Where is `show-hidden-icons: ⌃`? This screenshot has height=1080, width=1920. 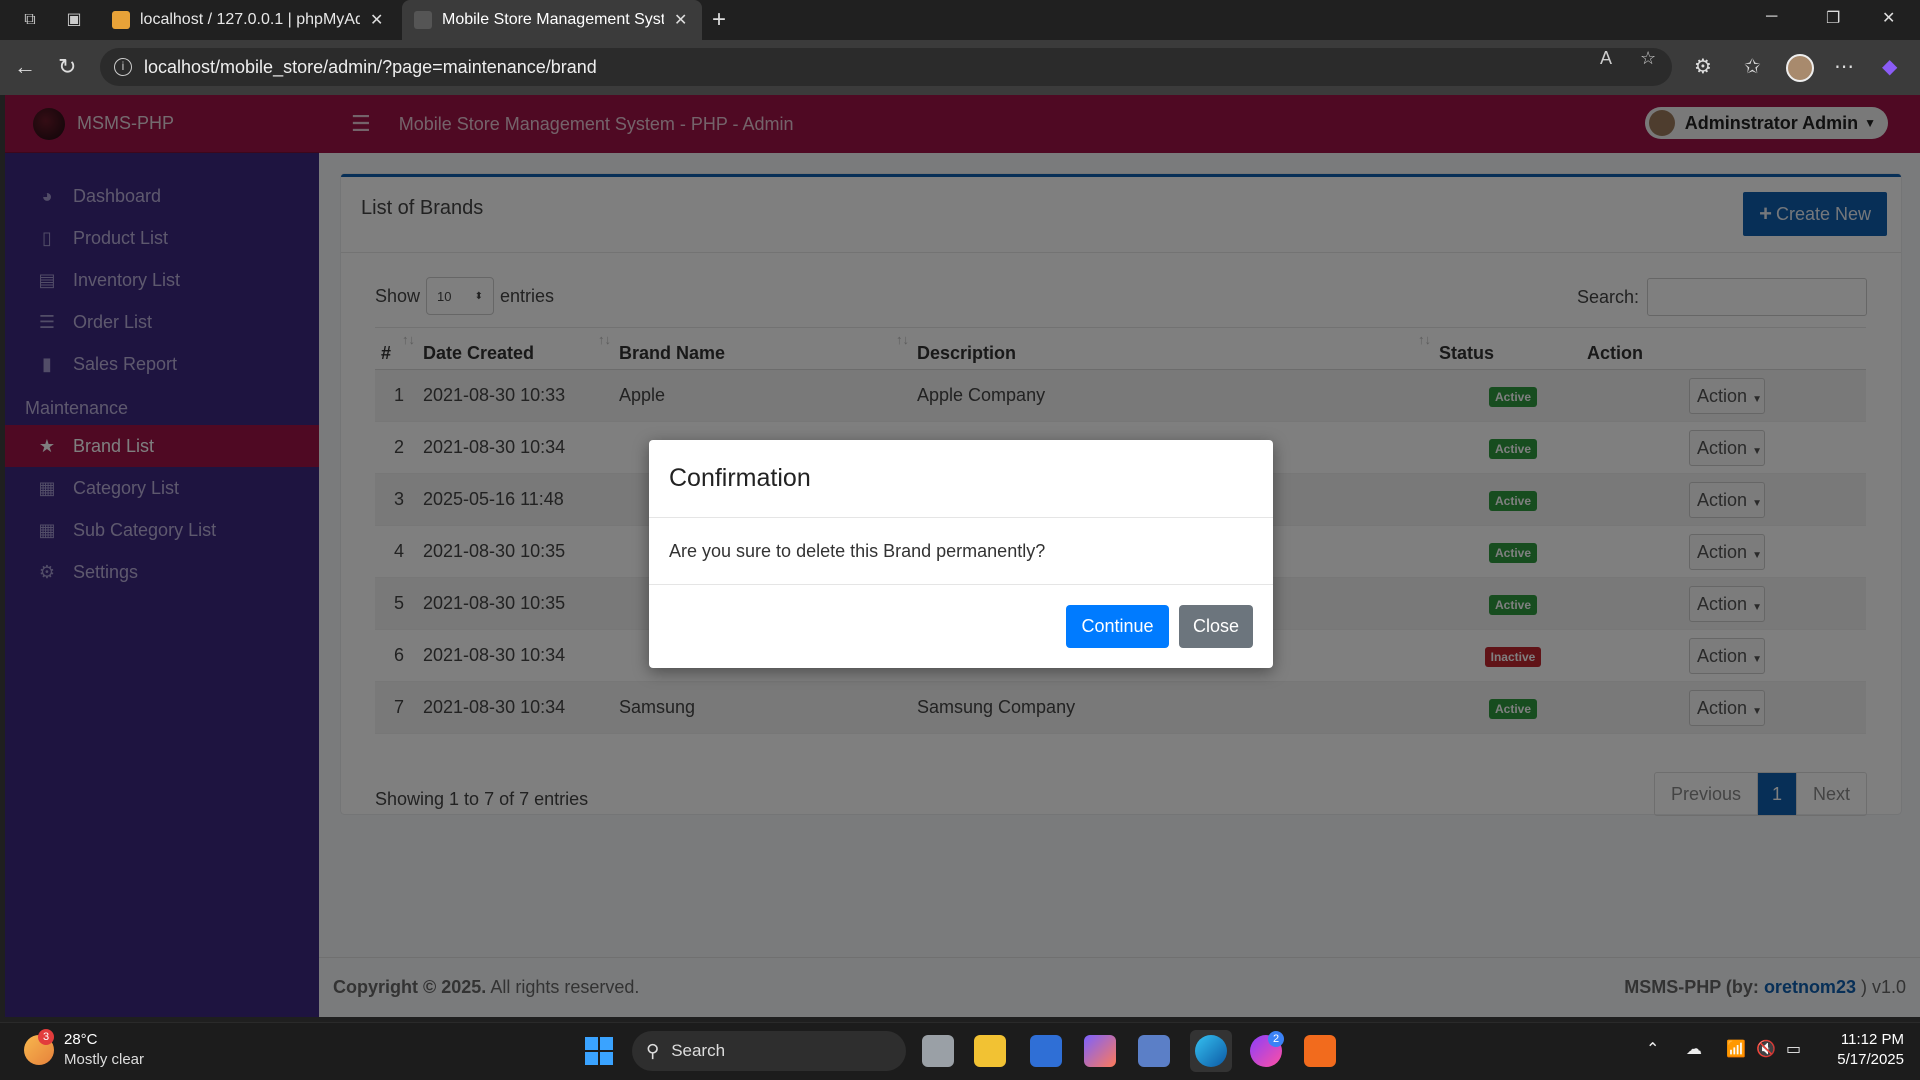 show-hidden-icons: ⌃ is located at coordinates (1652, 1049).